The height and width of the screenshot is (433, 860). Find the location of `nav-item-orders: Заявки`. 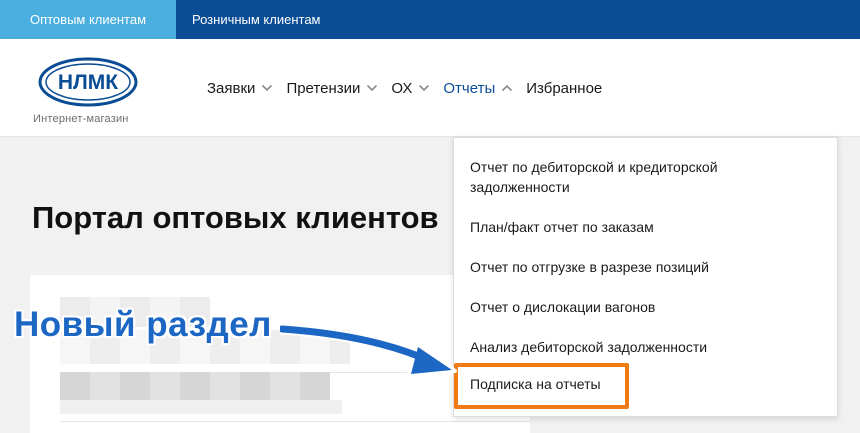

nav-item-orders: Заявки is located at coordinates (240, 88).